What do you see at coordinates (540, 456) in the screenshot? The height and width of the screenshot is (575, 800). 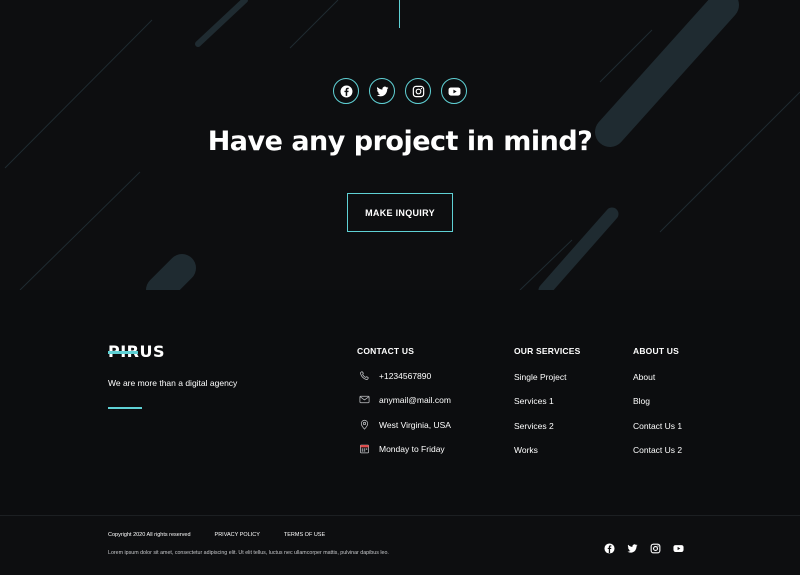 I see `services-link-works: Works` at bounding box center [540, 456].